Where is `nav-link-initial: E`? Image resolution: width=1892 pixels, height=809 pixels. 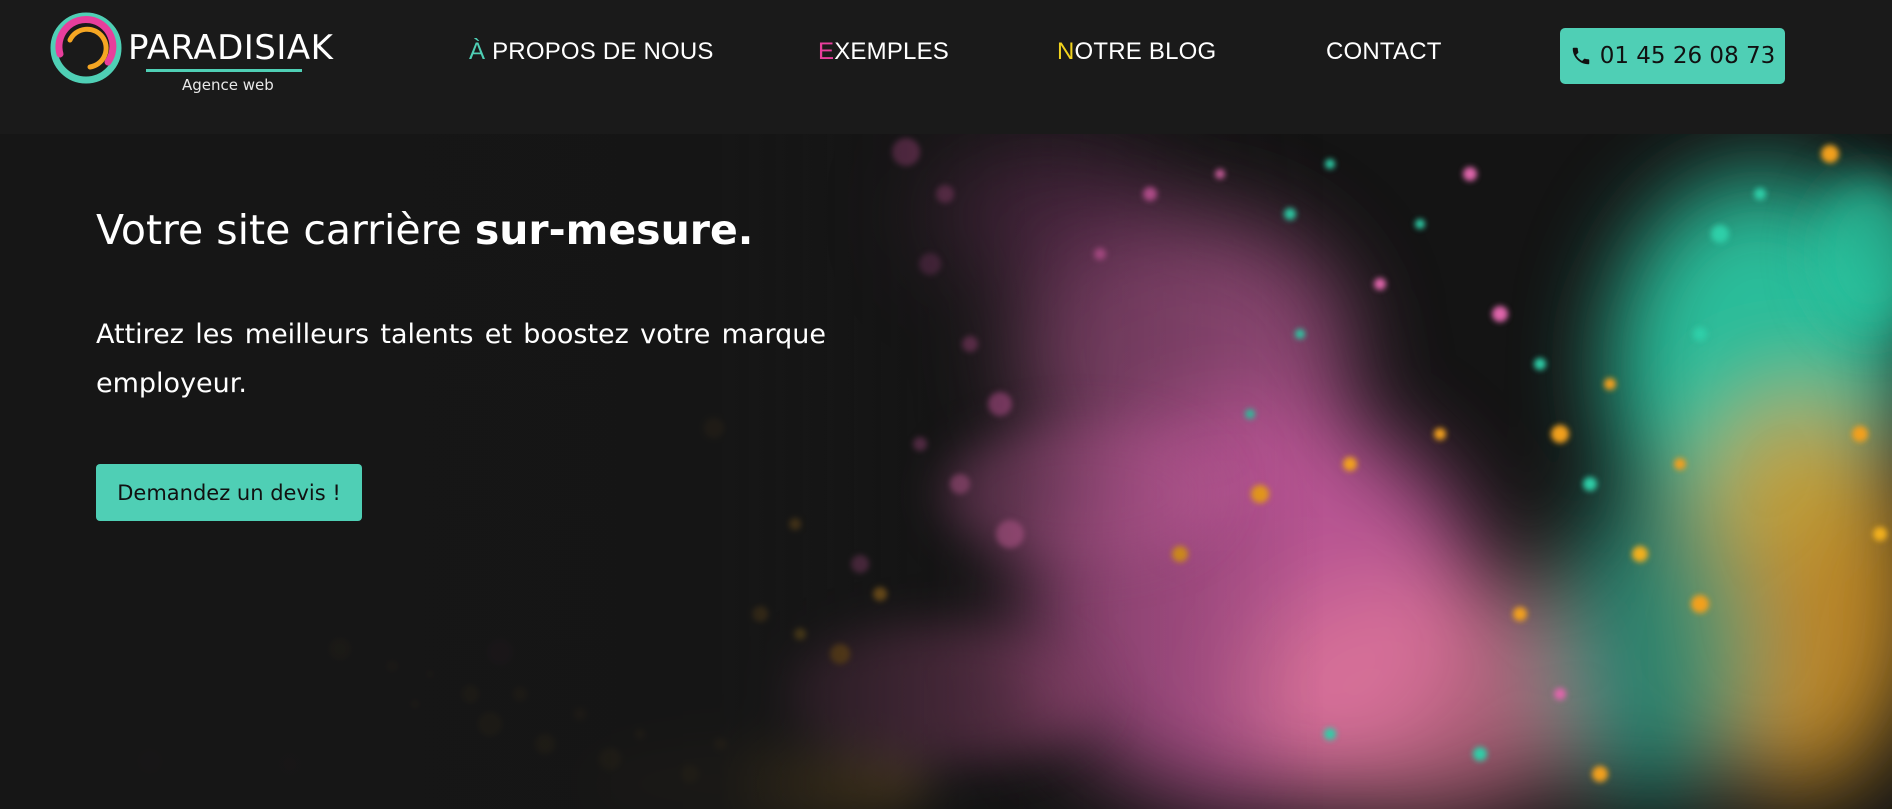
nav-link-initial: E is located at coordinates (826, 51).